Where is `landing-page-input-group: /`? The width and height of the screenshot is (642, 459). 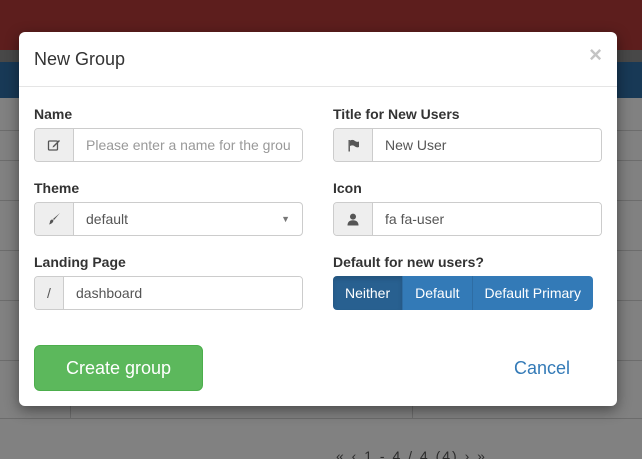
landing-page-input-group: / is located at coordinates (168, 293).